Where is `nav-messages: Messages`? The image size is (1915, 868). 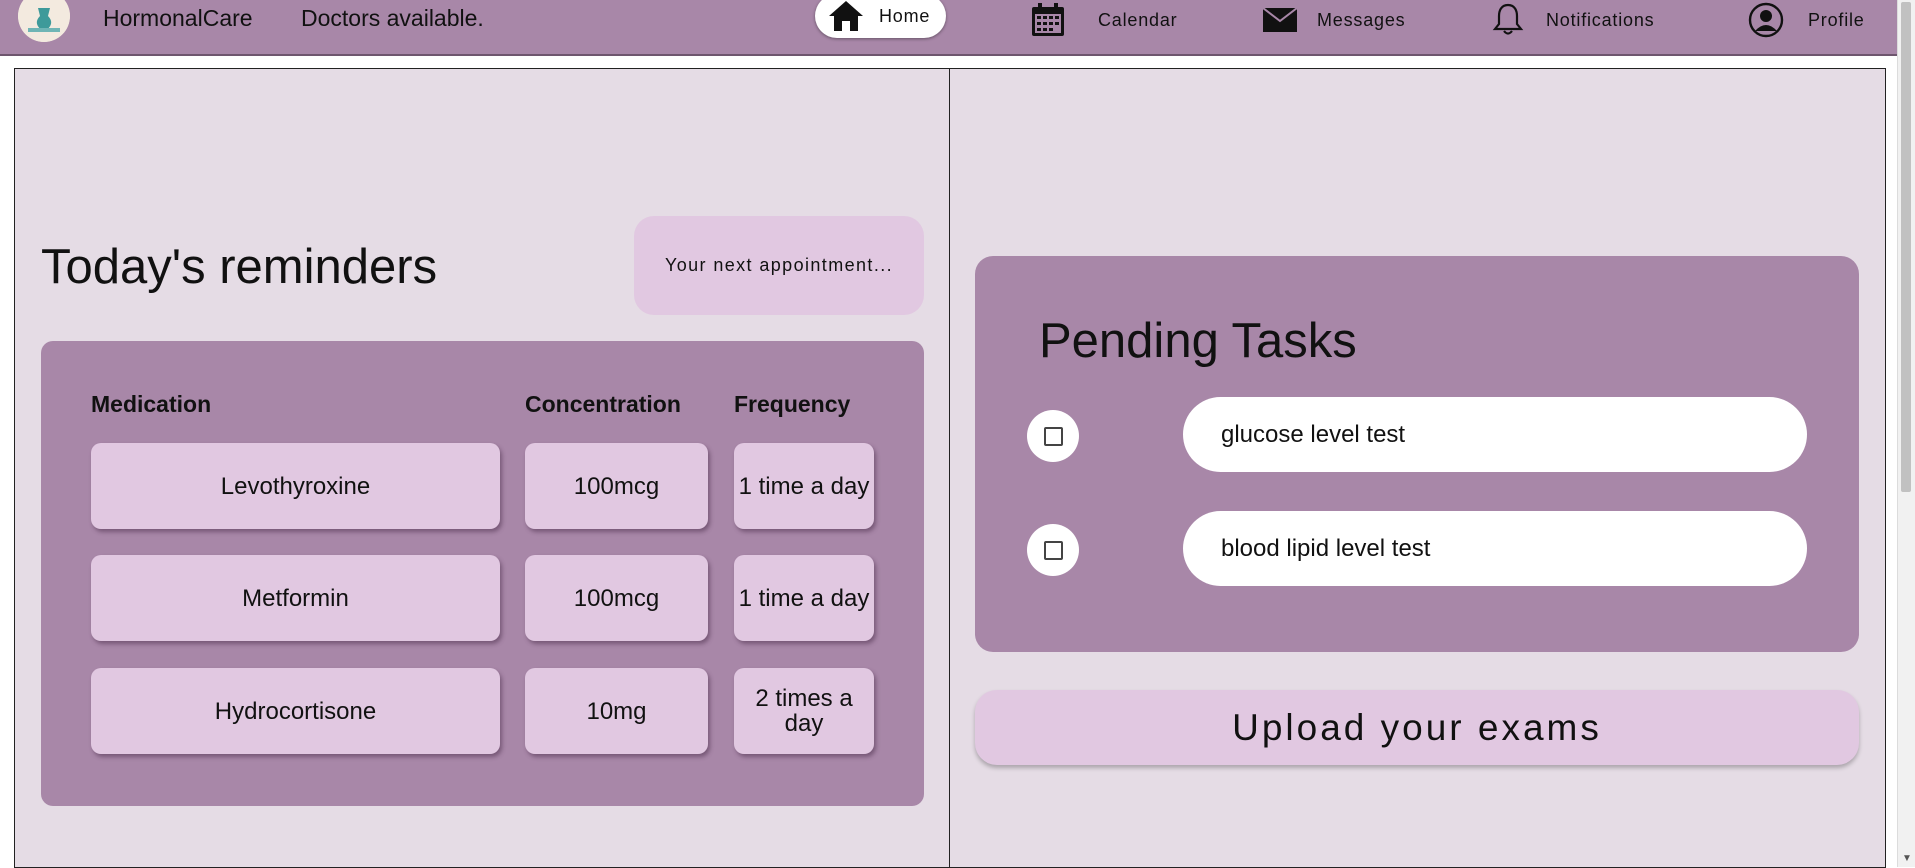 nav-messages: Messages is located at coordinates (1334, 20).